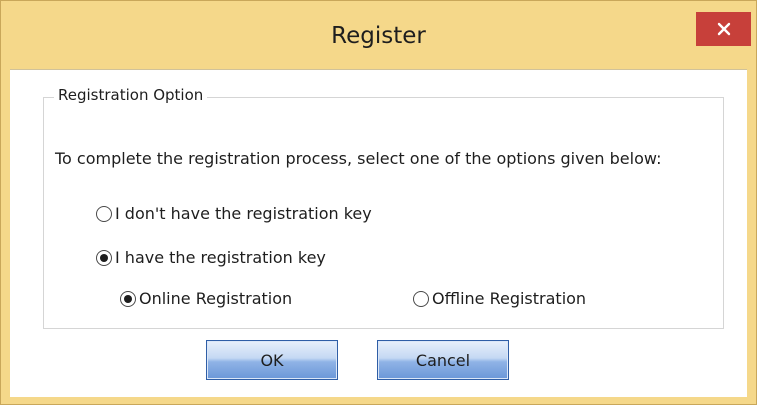  I want to click on close-button, so click(723, 29).